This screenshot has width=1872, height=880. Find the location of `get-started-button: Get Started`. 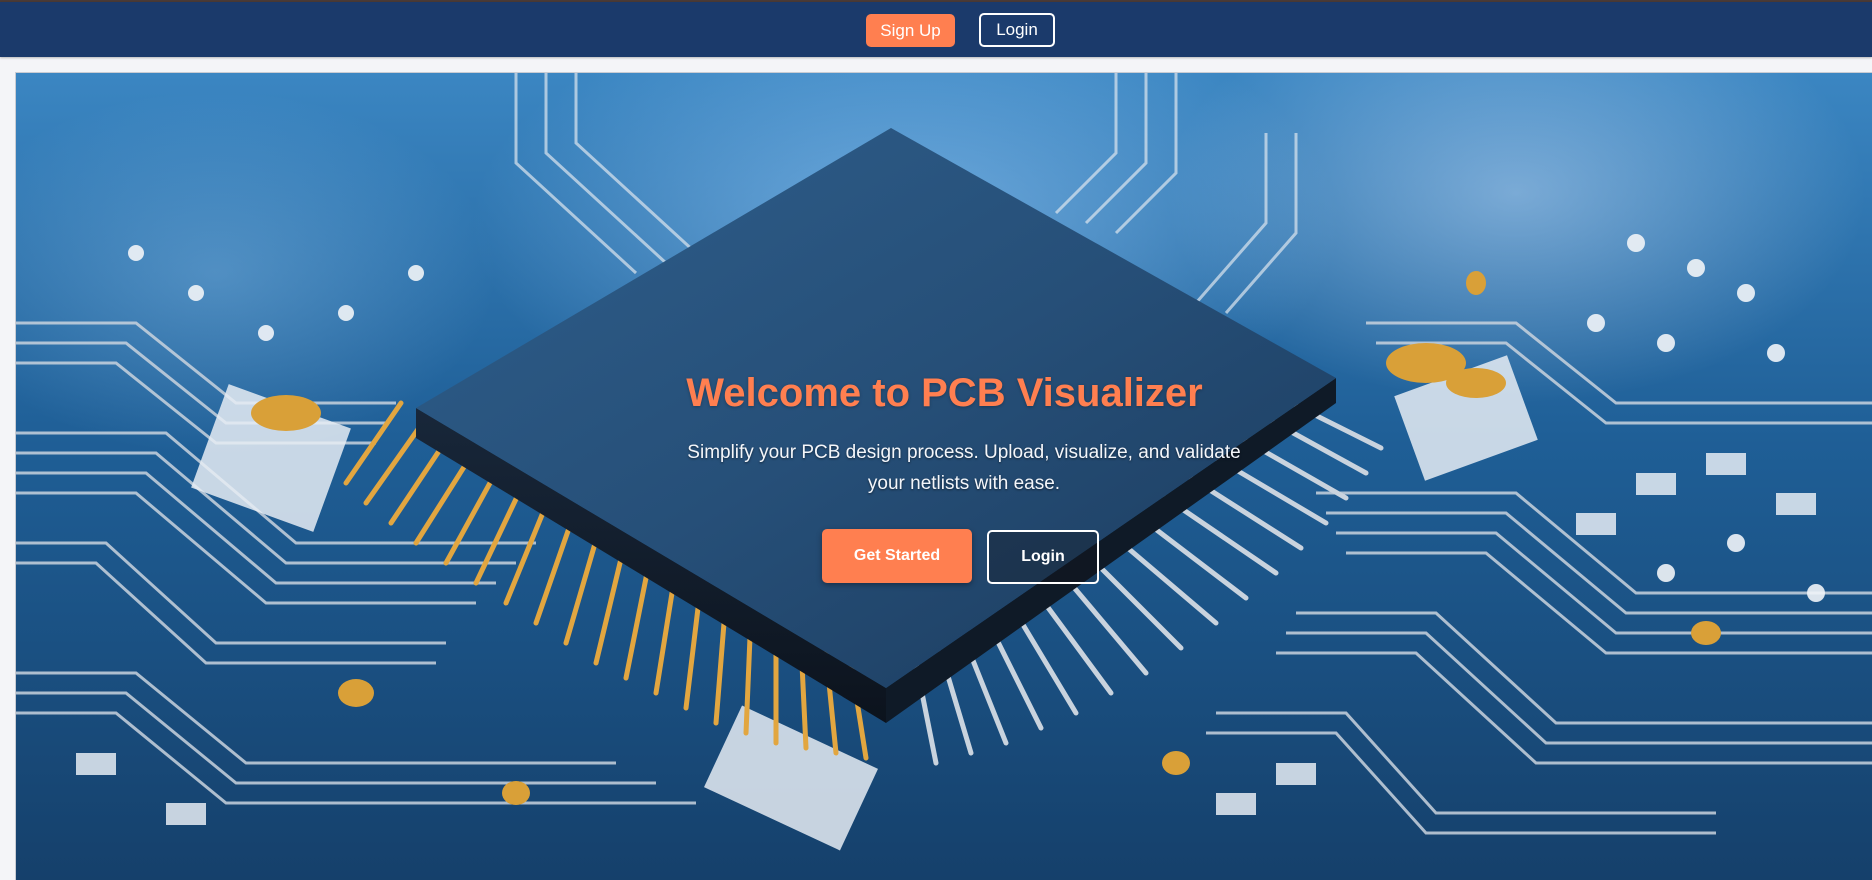

get-started-button: Get Started is located at coordinates (897, 556).